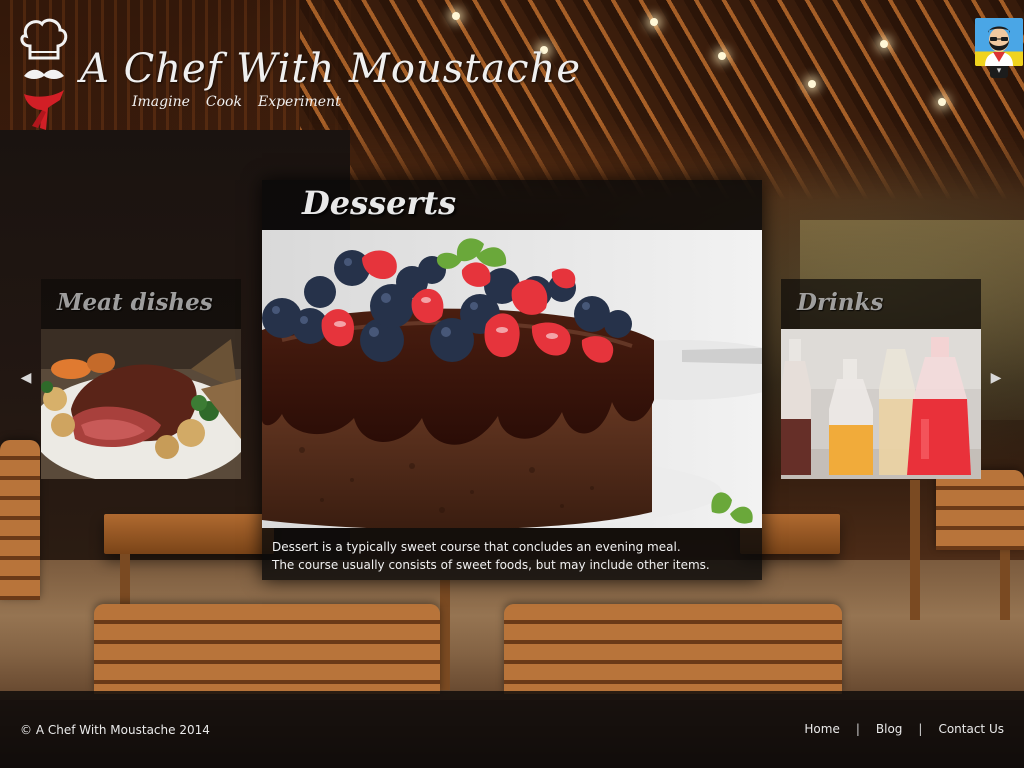 Image resolution: width=1024 pixels, height=768 pixels. I want to click on triangle-left-icon: ◀, so click(26, 378).